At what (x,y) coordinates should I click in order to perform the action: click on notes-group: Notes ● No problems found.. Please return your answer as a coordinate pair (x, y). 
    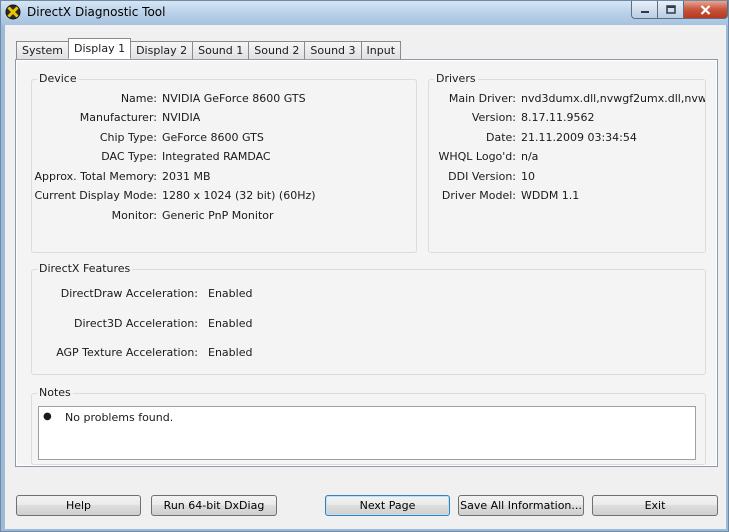
    Looking at the image, I should click on (368, 425).